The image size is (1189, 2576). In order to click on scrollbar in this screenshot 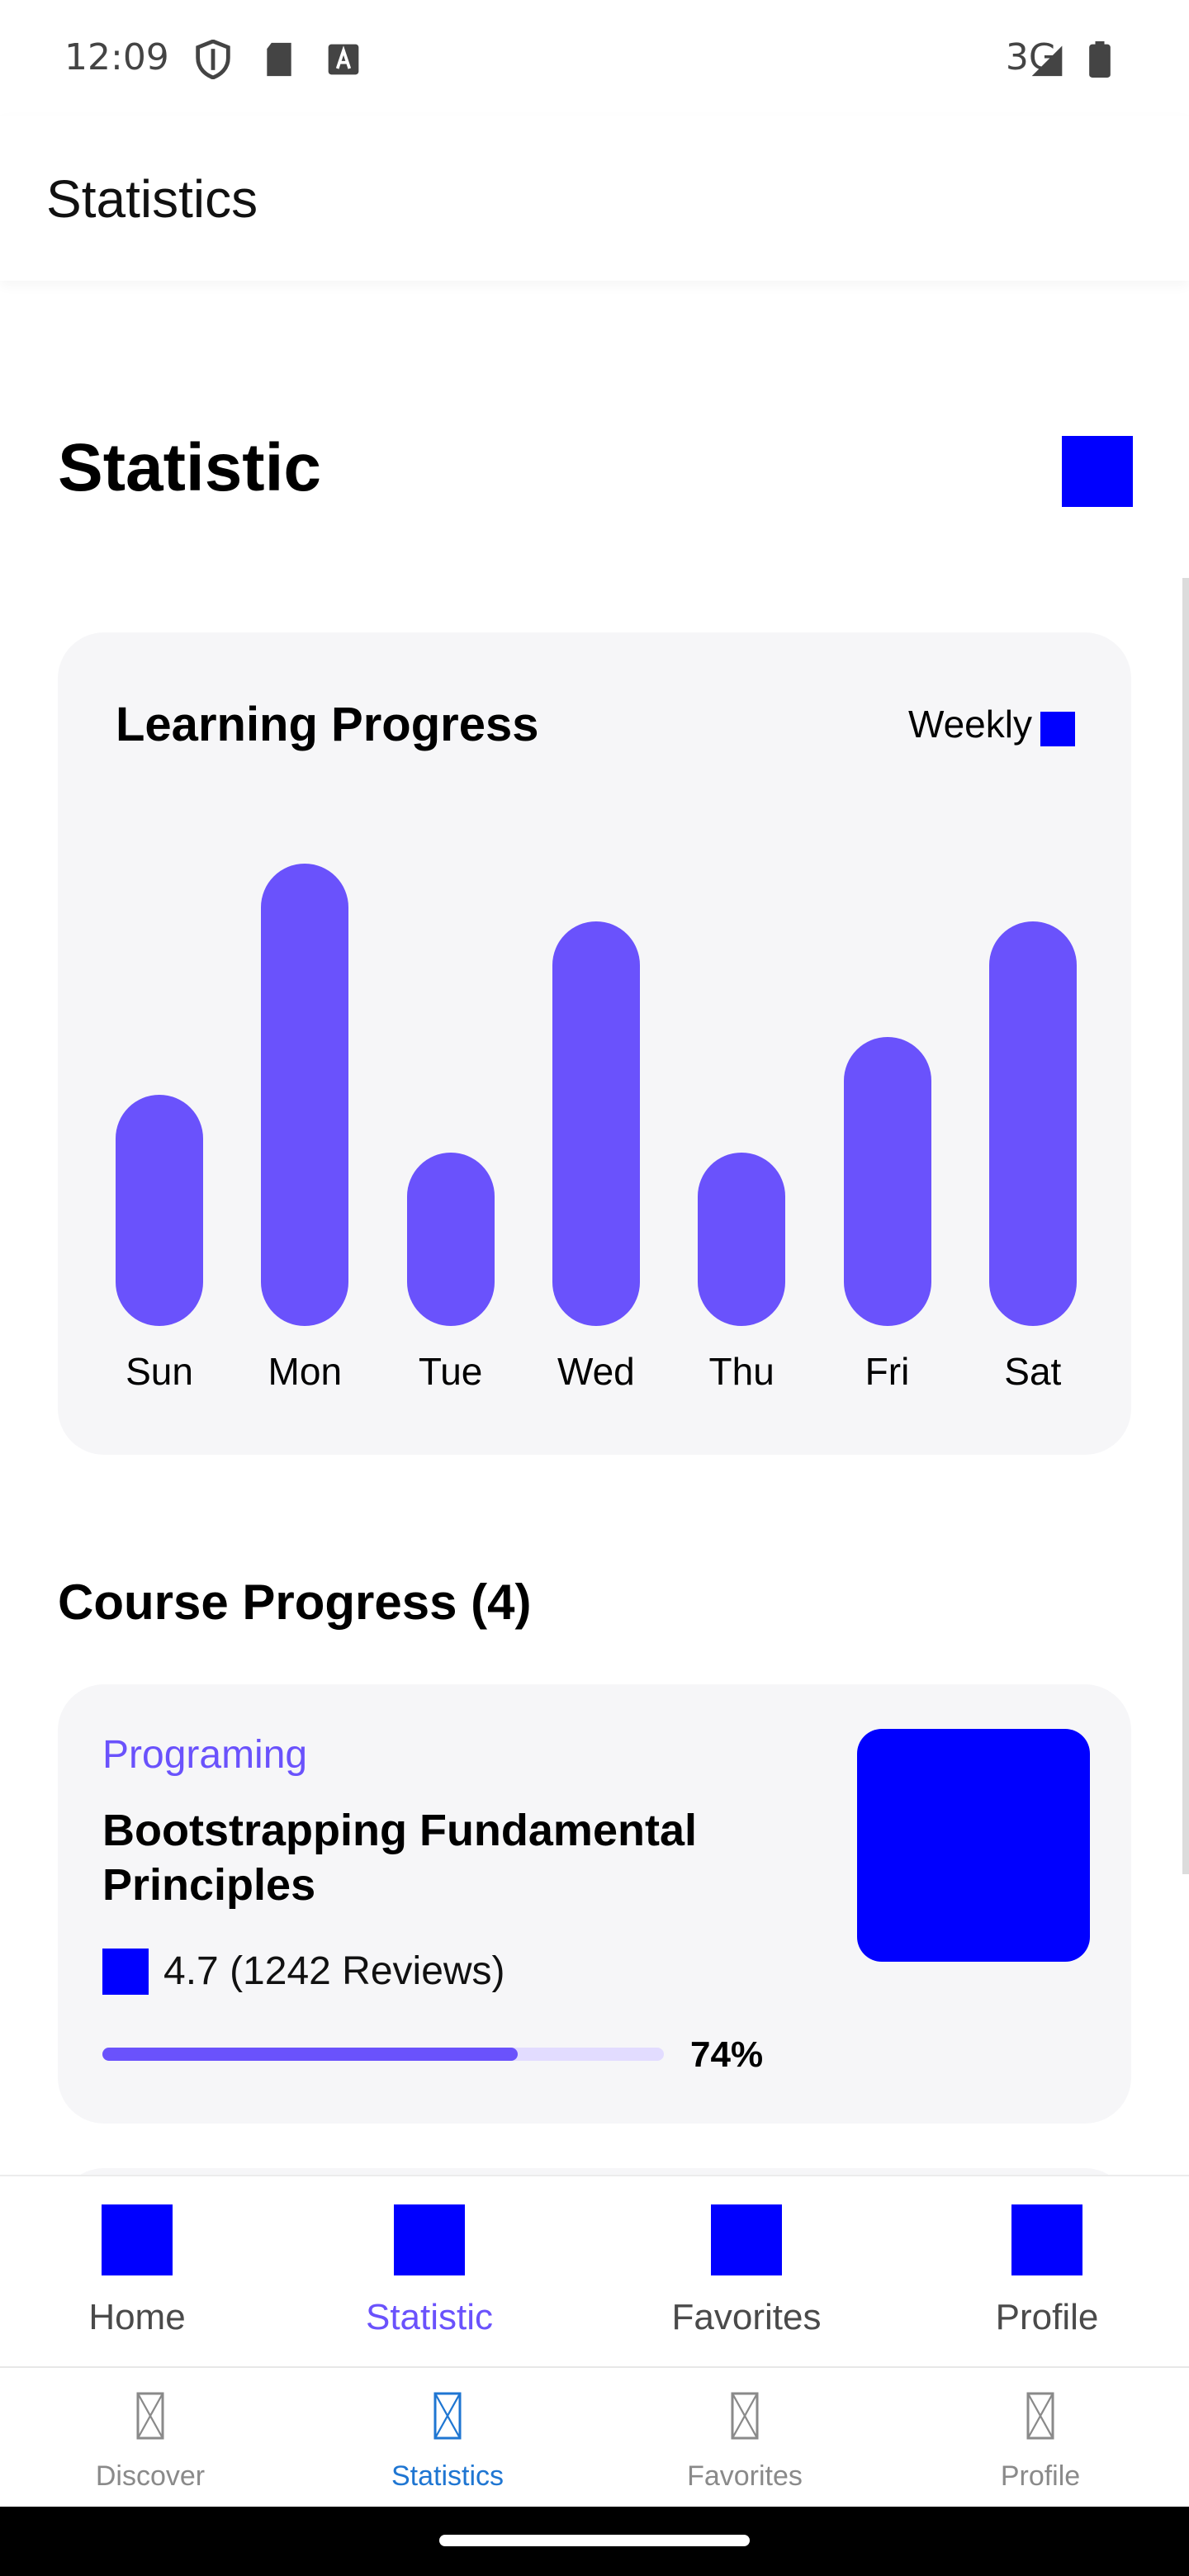, I will do `click(1185, 1226)`.